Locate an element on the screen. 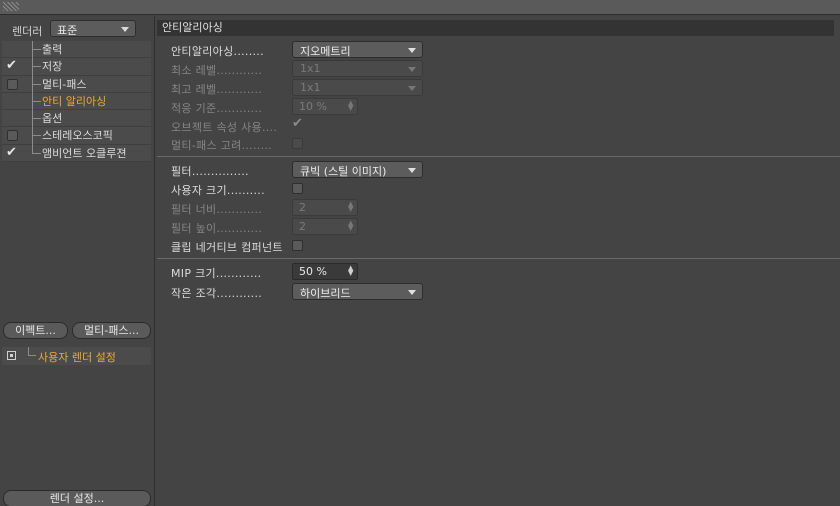 This screenshot has height=506, width=840. use-object-properties-checkbox: ✔ is located at coordinates (297, 123).